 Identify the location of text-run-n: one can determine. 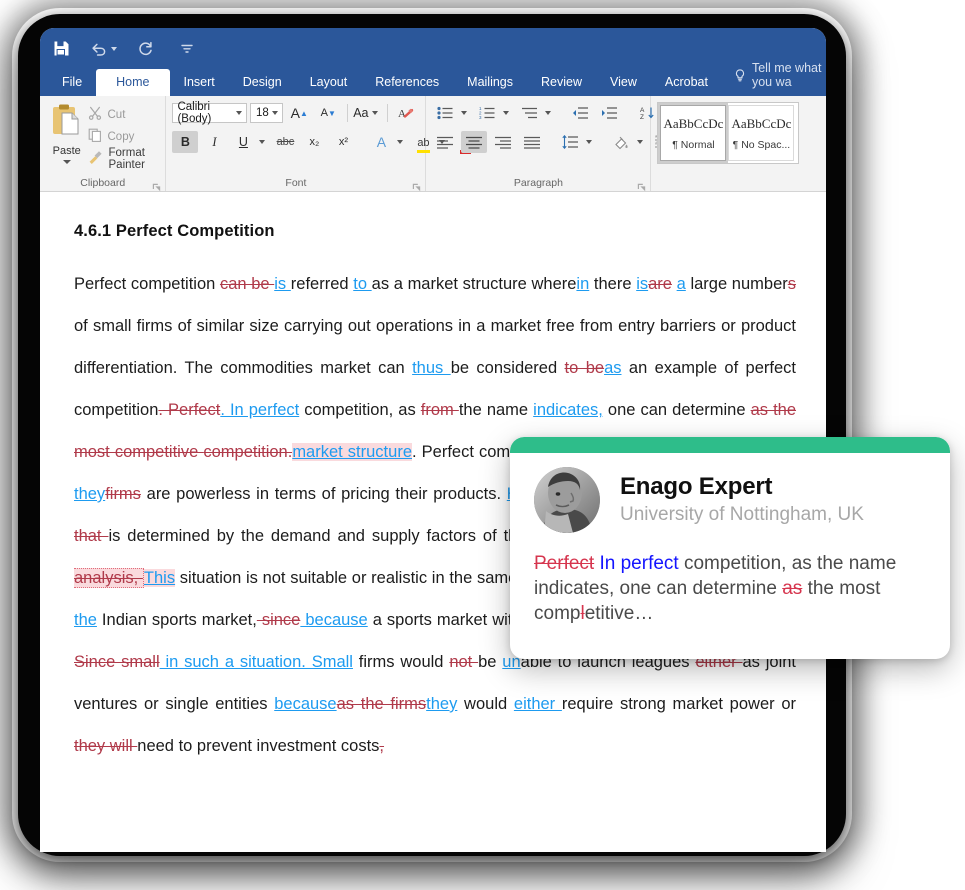
(676, 410).